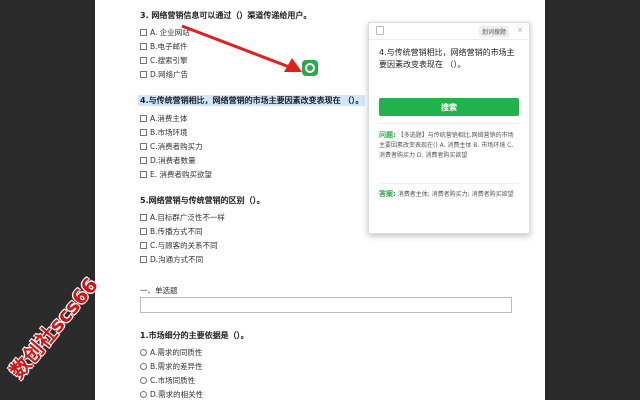 Image resolution: width=640 pixels, height=400 pixels. I want to click on q5-option-b: B.传播方式不同, so click(171, 231).